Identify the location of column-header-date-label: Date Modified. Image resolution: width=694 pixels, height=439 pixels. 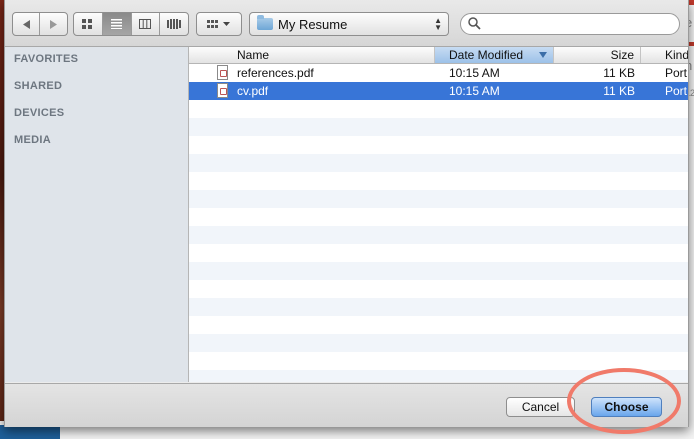
(486, 55).